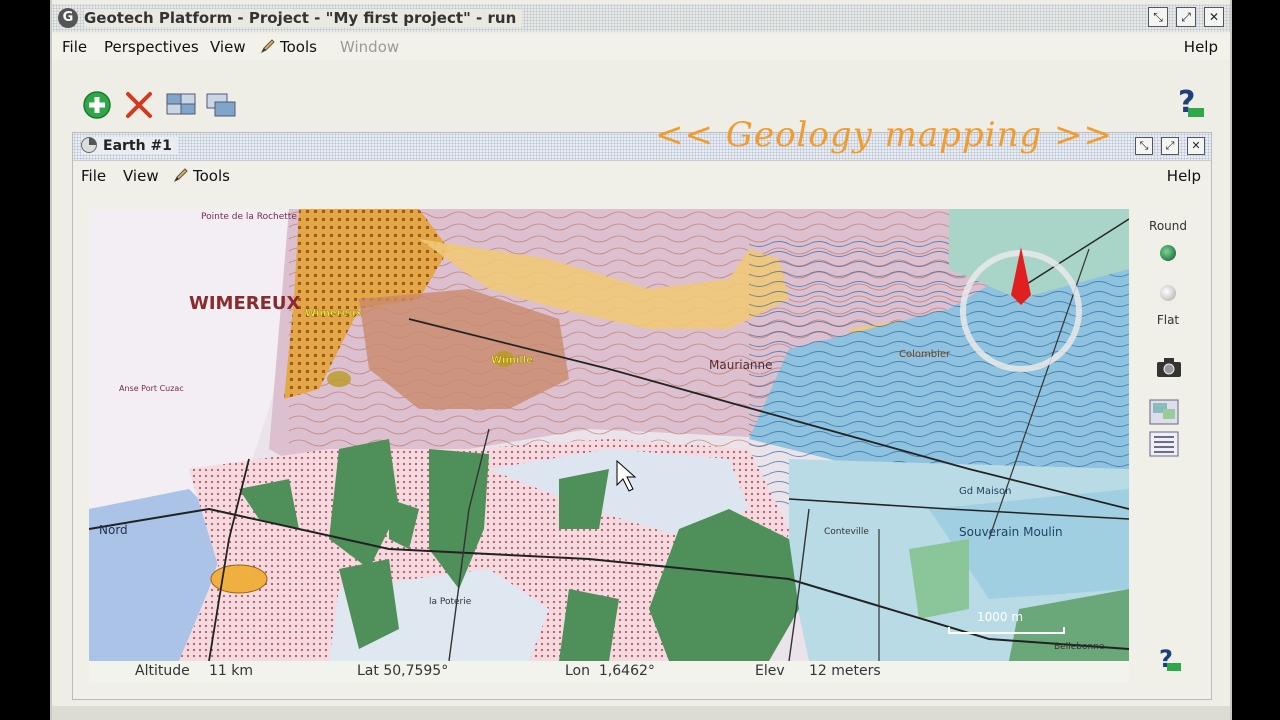 The image size is (1280, 720). What do you see at coordinates (925, 354) in the screenshot?
I see `map-label-colombier: Colombier` at bounding box center [925, 354].